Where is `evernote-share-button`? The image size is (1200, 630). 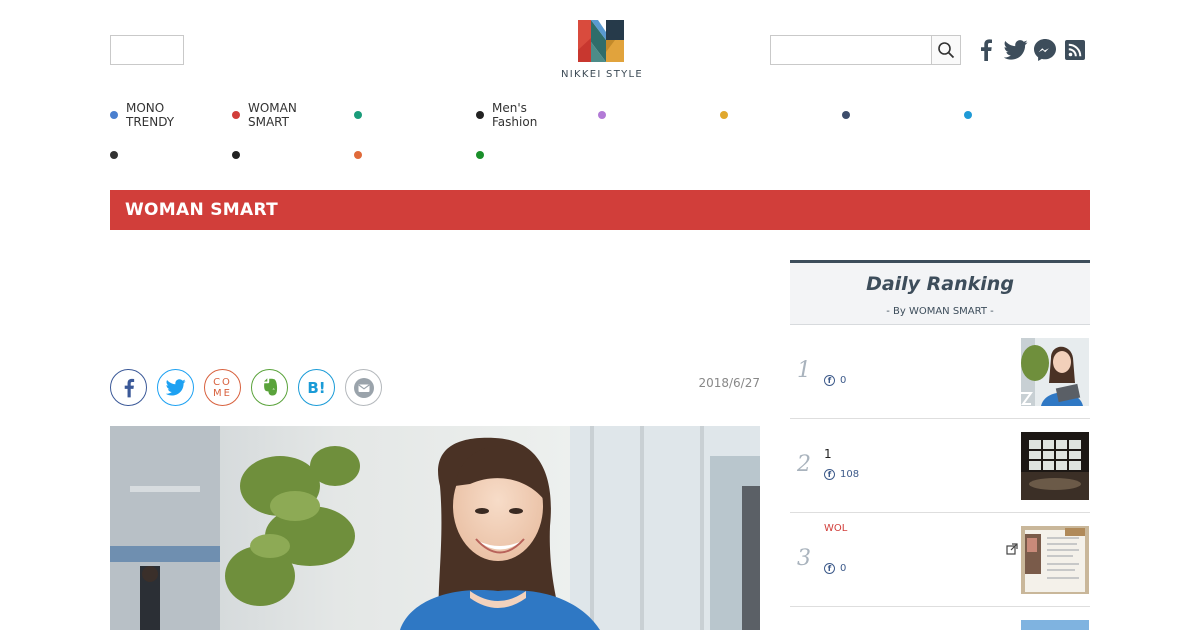
evernote-share-button is located at coordinates (269, 387).